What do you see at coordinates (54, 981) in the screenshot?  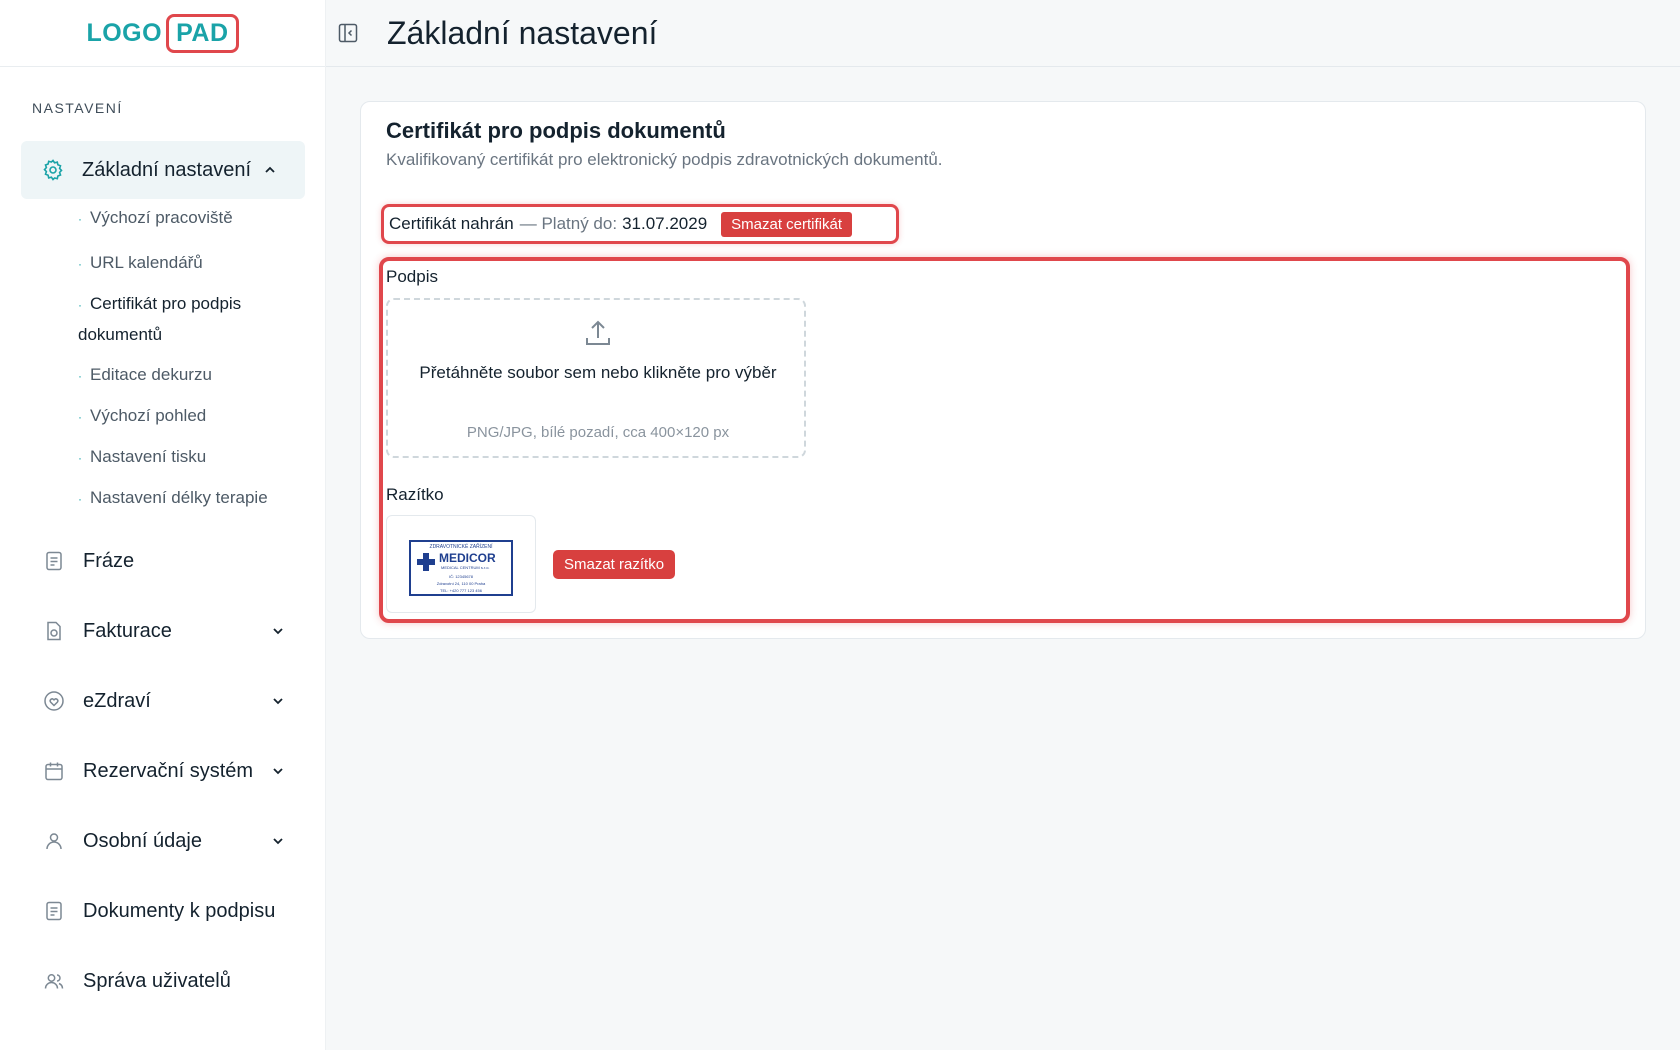 I see `users-icon` at bounding box center [54, 981].